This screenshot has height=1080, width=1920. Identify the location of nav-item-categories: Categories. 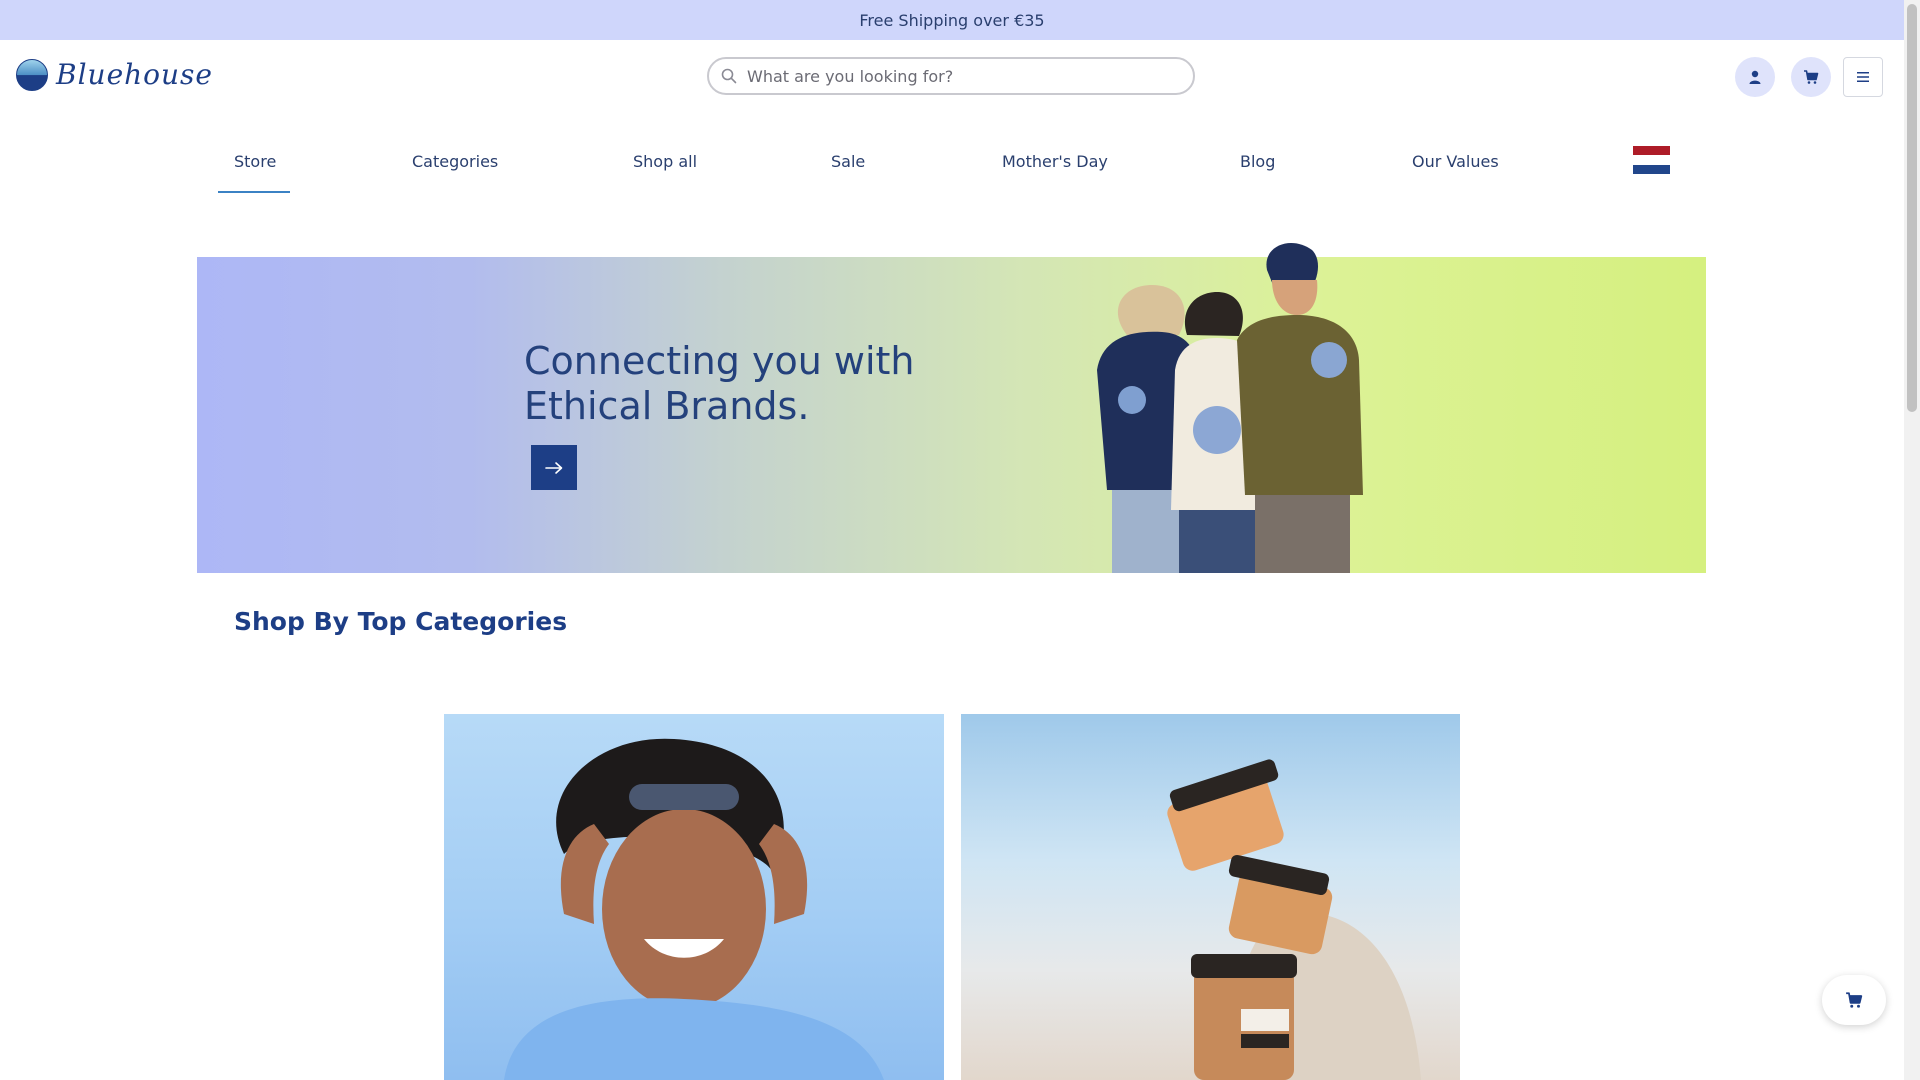
(455, 161).